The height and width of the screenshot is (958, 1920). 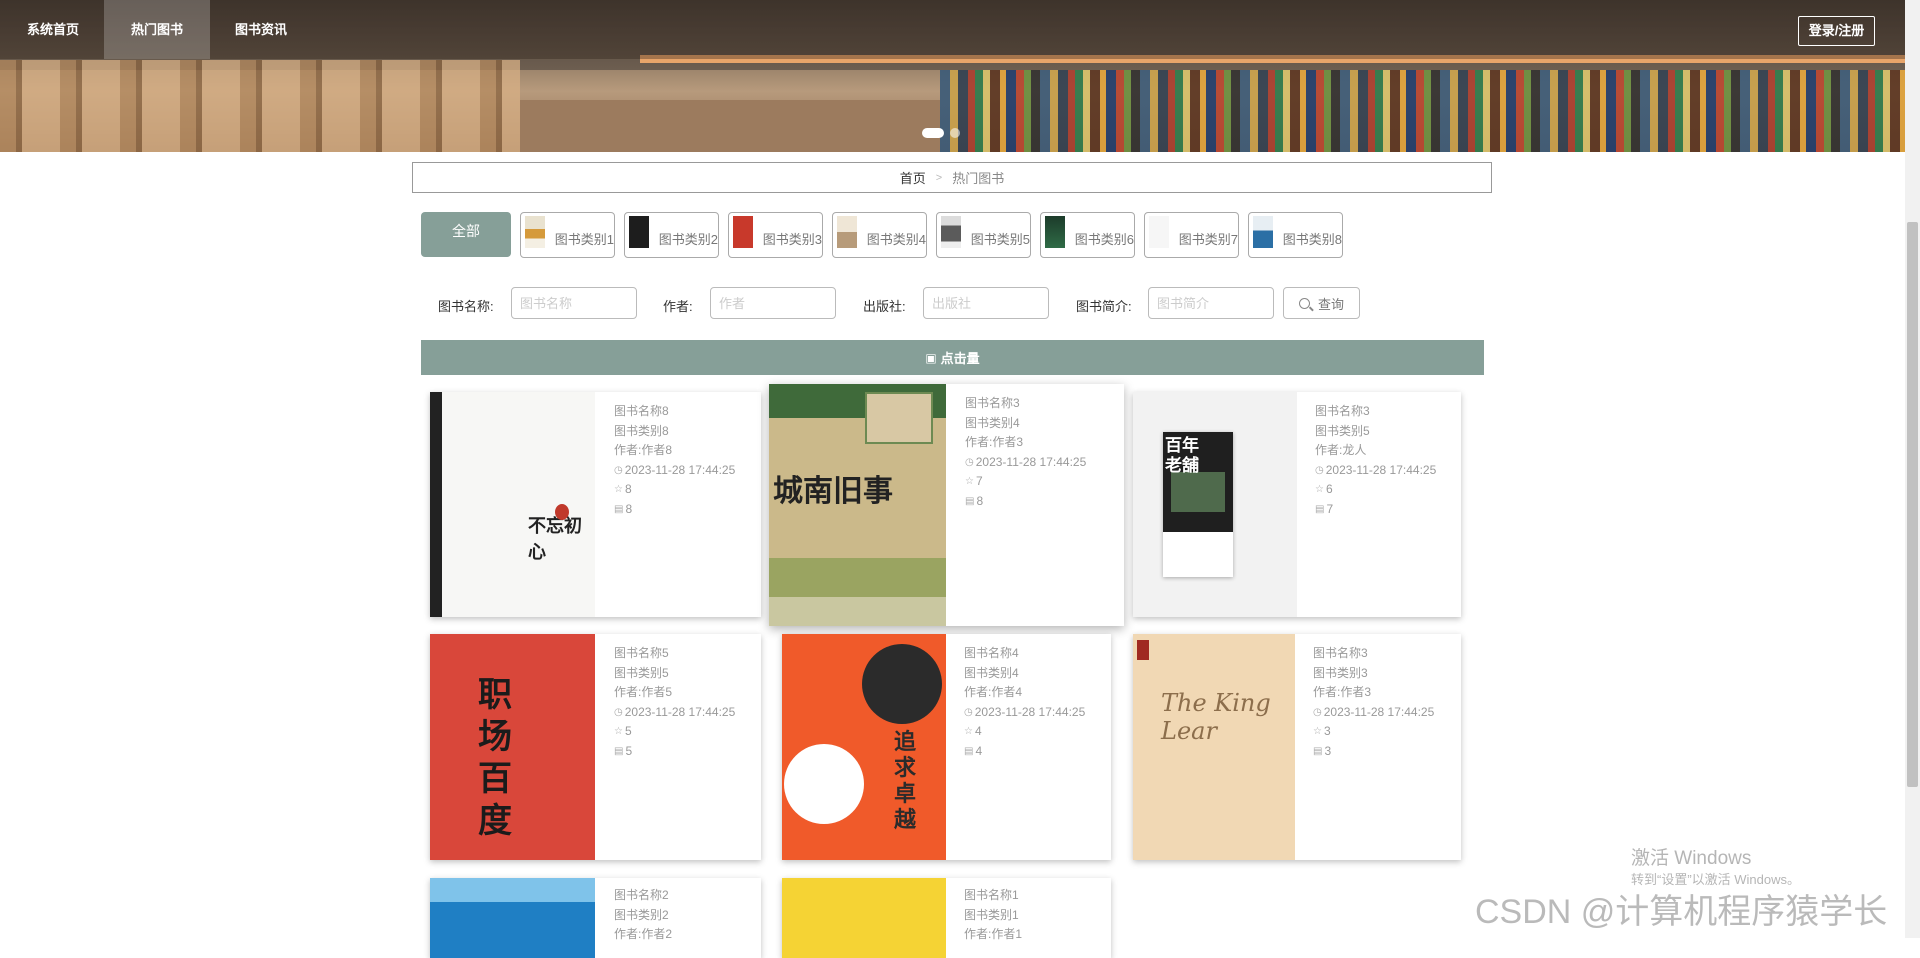 I want to click on carousel-dot, so click(x=955, y=133).